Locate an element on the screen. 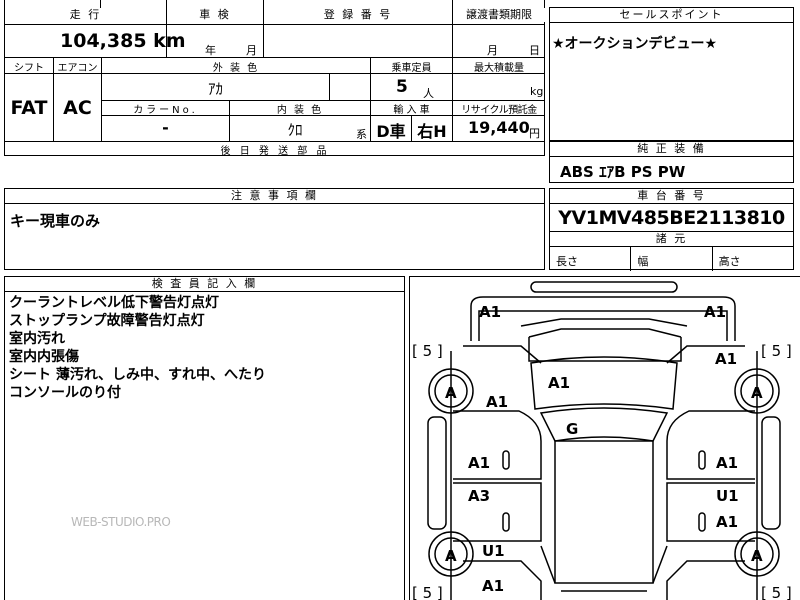 The width and height of the screenshot is (800, 600). equipment-header: 純 正 装 備 is located at coordinates (671, 149).